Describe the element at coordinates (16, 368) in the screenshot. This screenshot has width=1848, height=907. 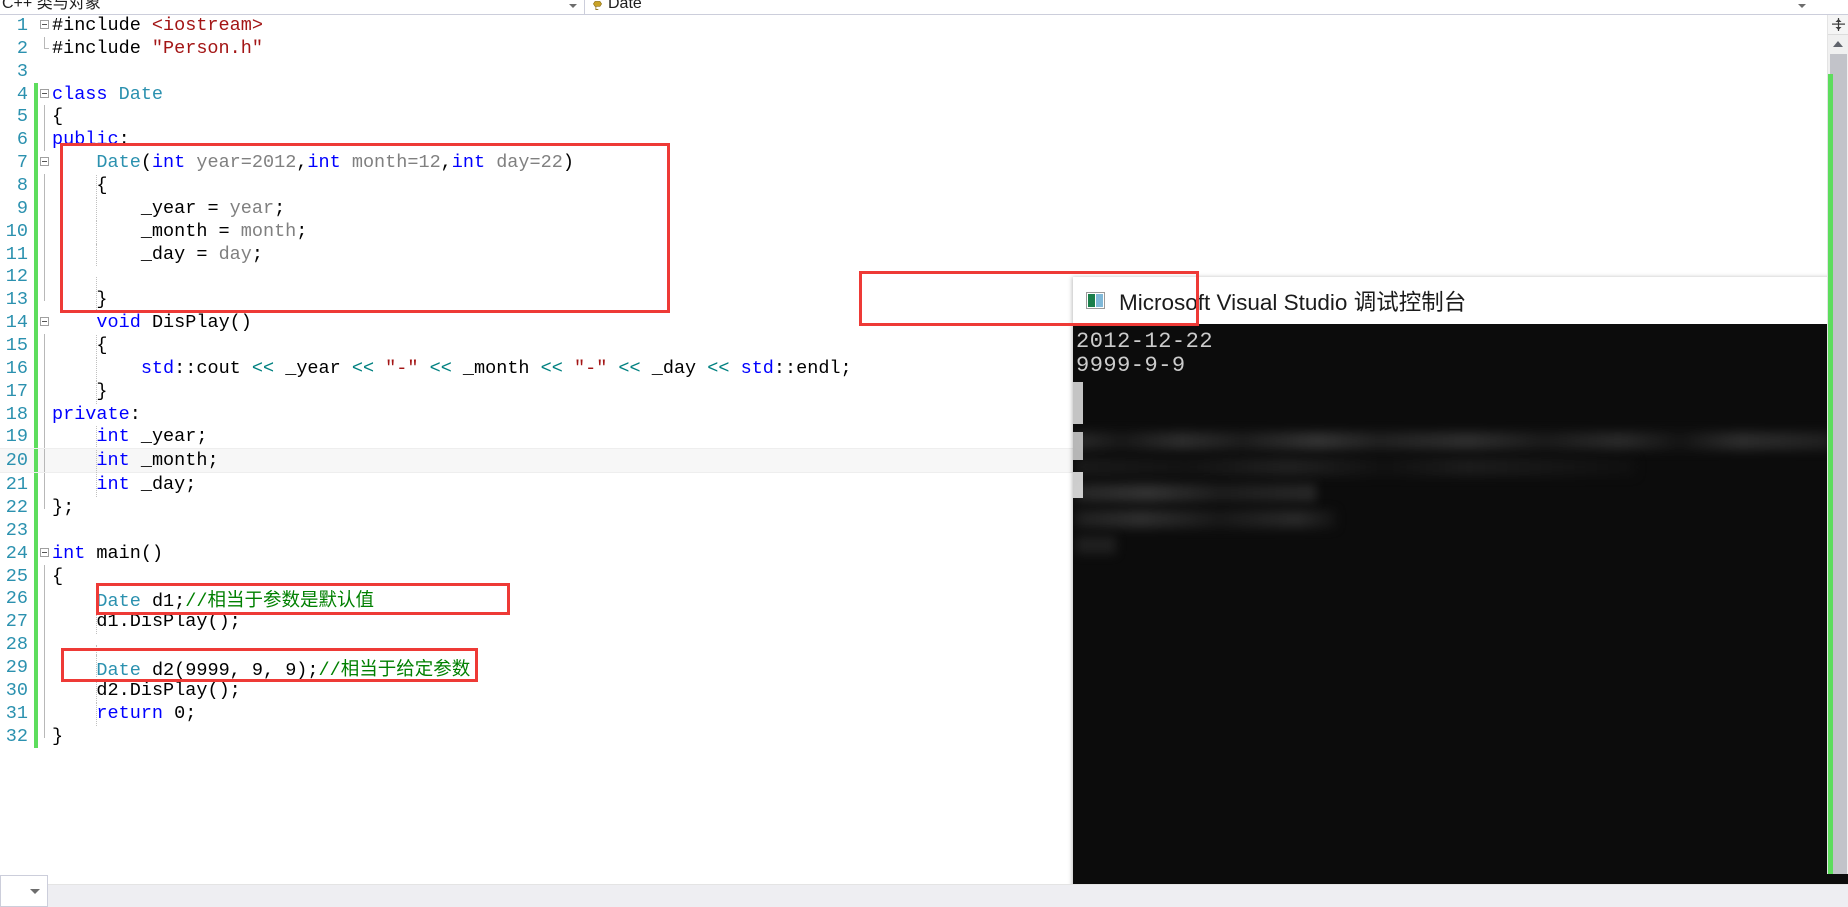
I see `line-number: 16` at that location.